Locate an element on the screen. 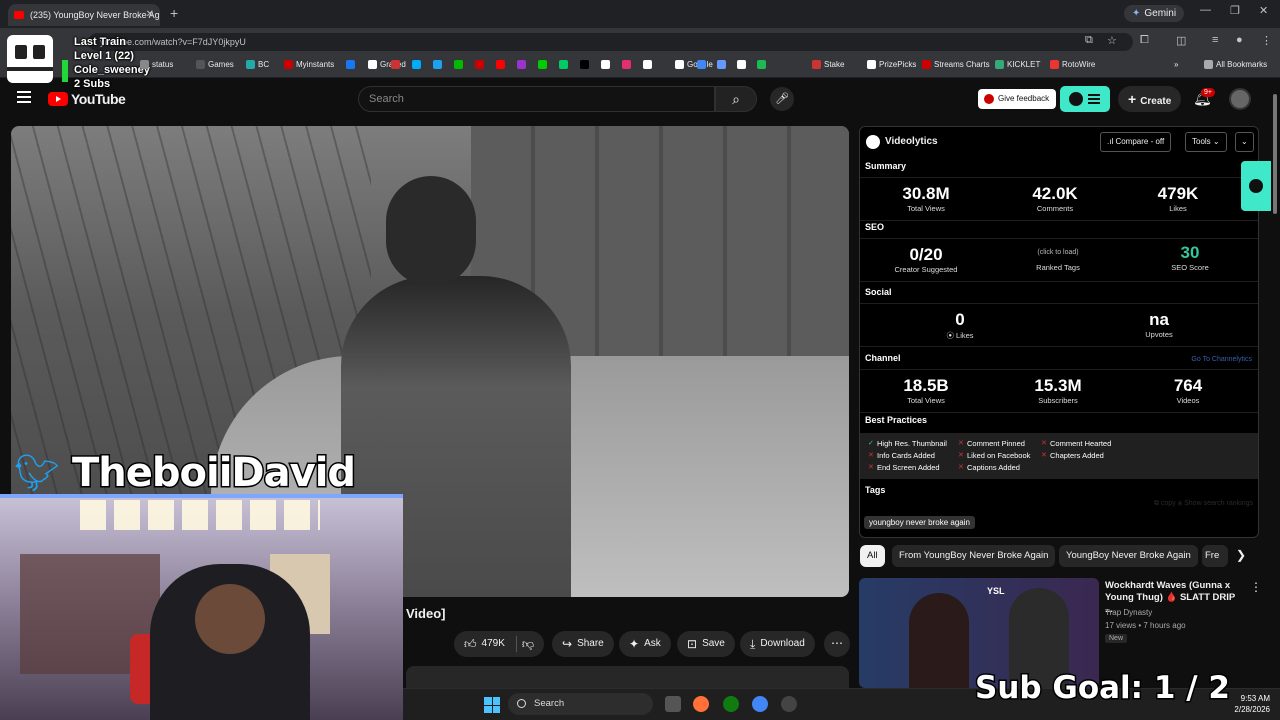 The height and width of the screenshot is (720, 1280). profile-icon: ● is located at coordinates (1239, 40).